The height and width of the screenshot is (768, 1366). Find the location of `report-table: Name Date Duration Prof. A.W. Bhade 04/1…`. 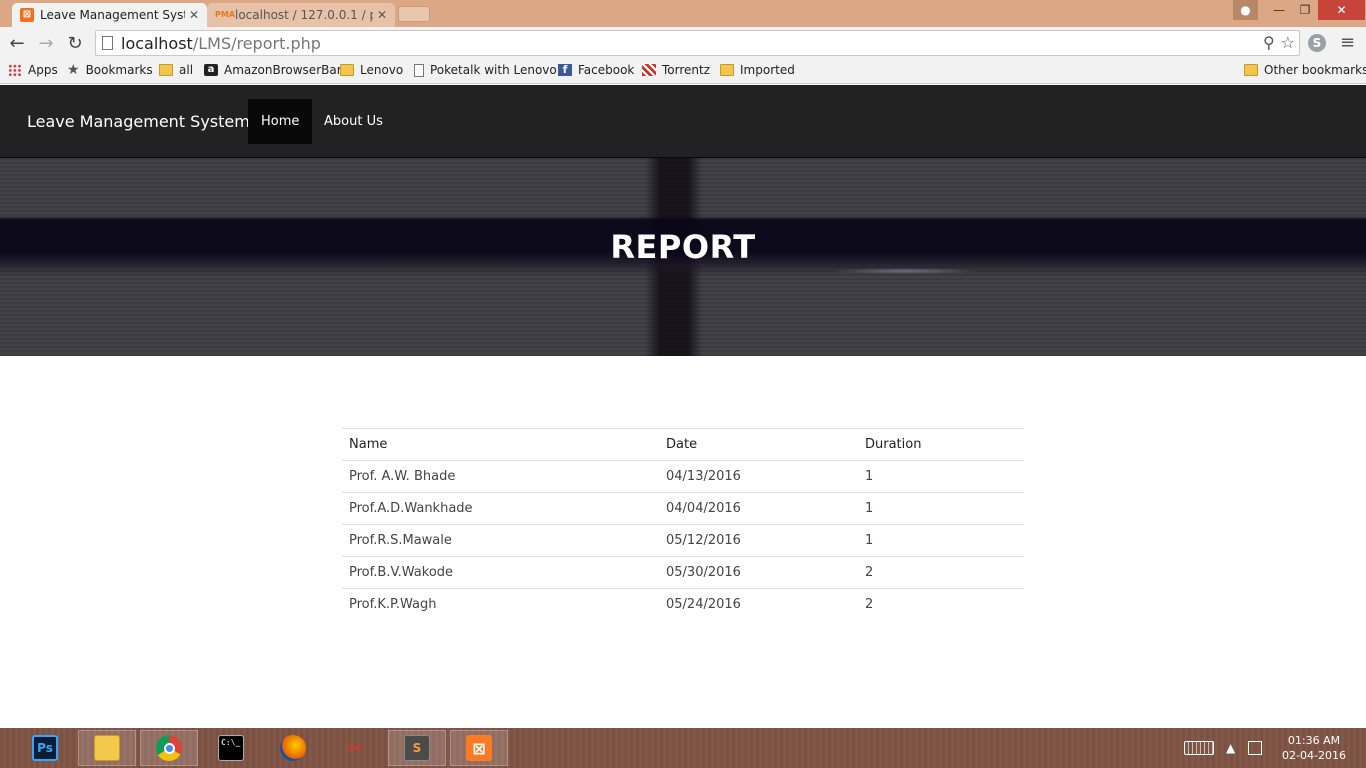

report-table: Name Date Duration Prof. A.W. Bhade 04/1… is located at coordinates (683, 524).